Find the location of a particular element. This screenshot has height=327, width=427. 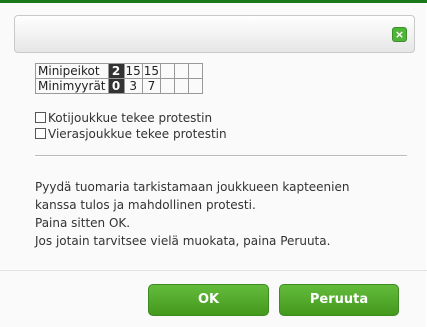

table-row: Minimyyrät 0 3 7 is located at coordinates (119, 86).